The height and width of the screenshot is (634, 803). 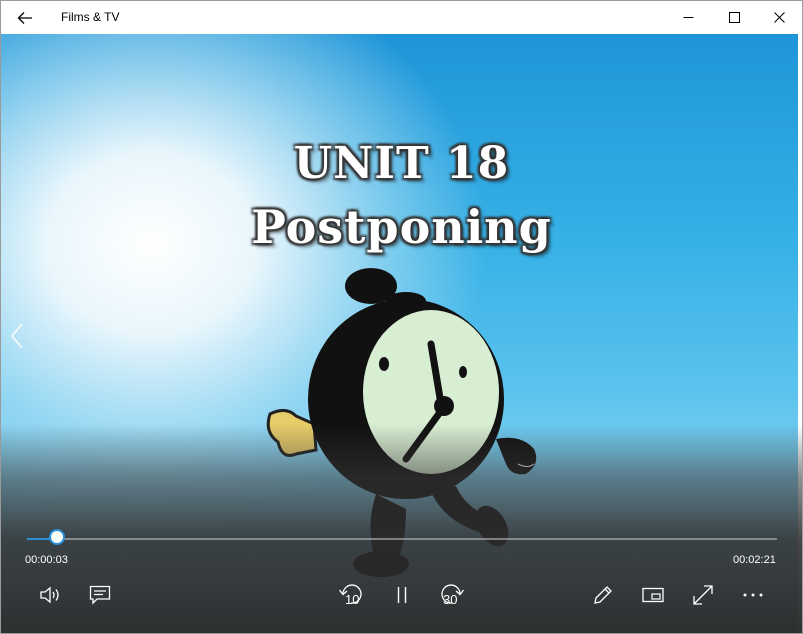 What do you see at coordinates (450, 599) in the screenshot?
I see `skip-forward-seconds: 30` at bounding box center [450, 599].